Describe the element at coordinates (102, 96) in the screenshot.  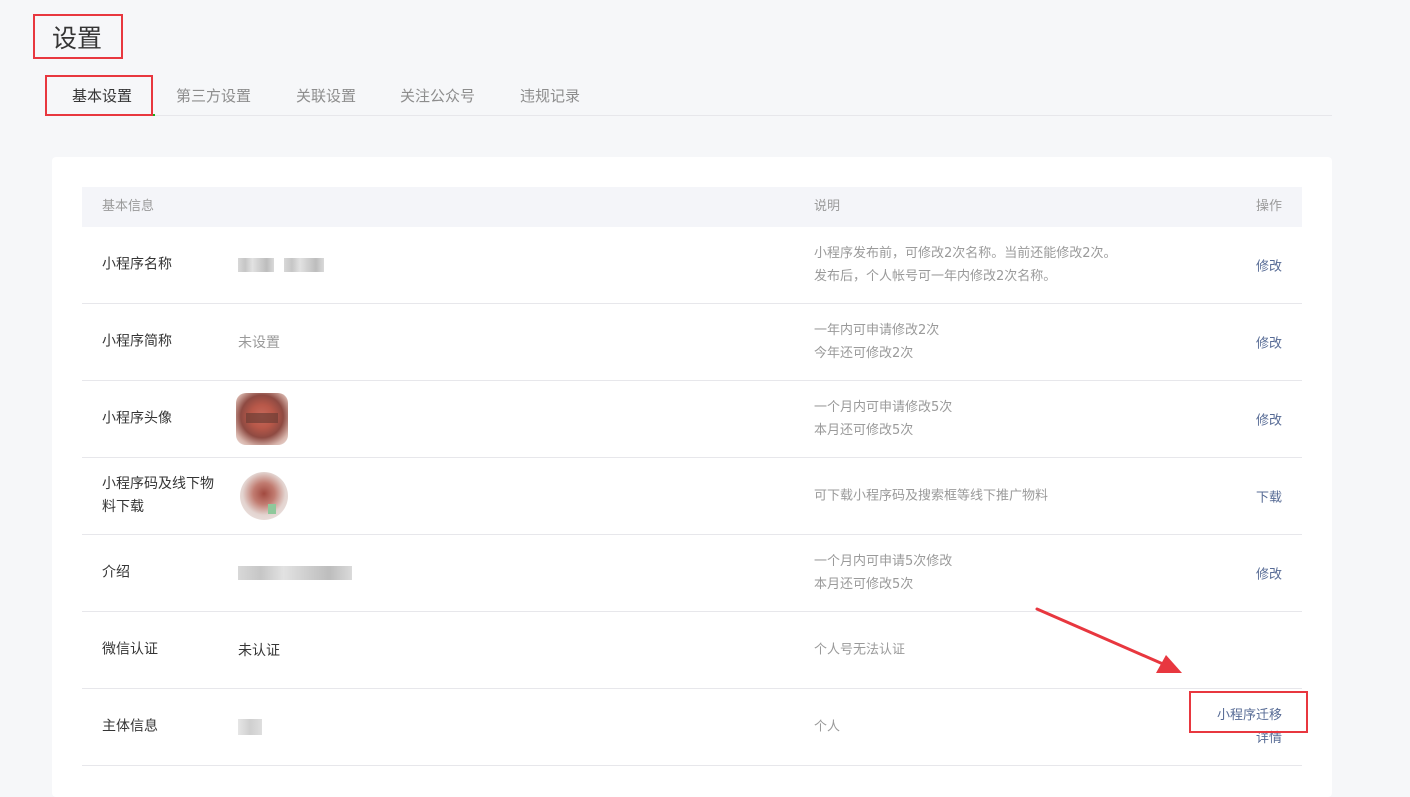
I see `tab-basic-settings: 基本设置` at that location.